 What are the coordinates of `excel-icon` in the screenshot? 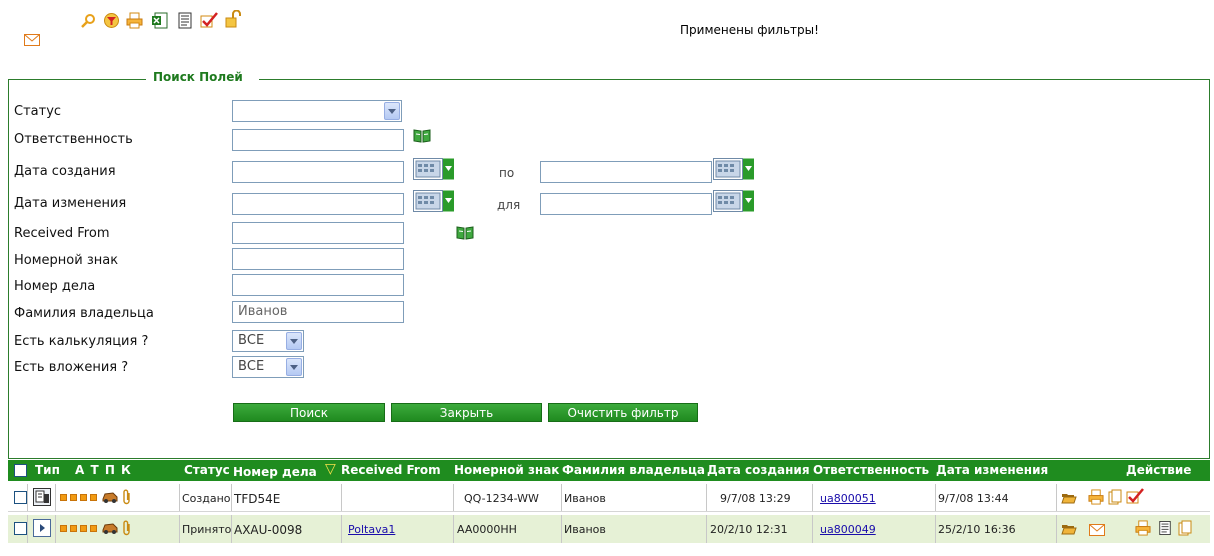 It's located at (161, 21).